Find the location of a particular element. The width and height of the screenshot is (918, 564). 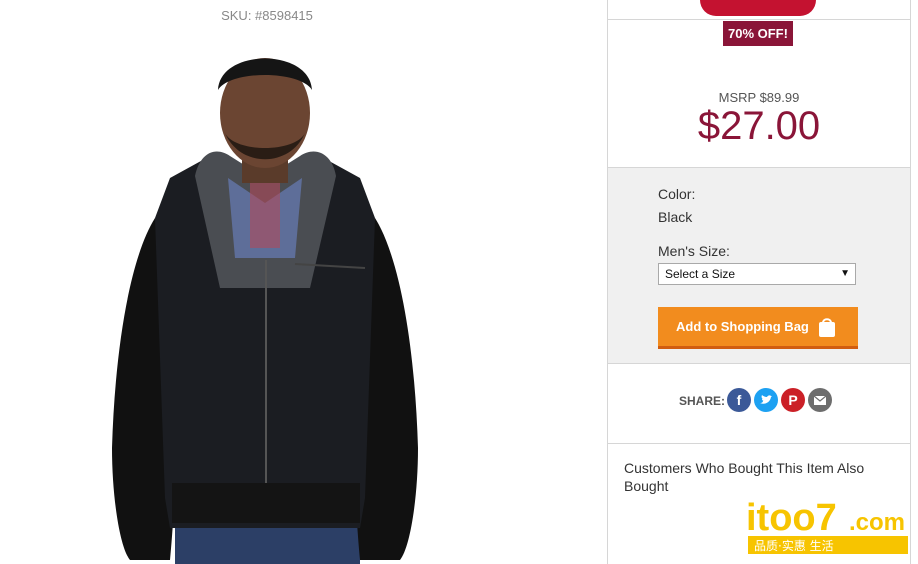

sku-text: SKU: #8598415 is located at coordinates (267, 15).